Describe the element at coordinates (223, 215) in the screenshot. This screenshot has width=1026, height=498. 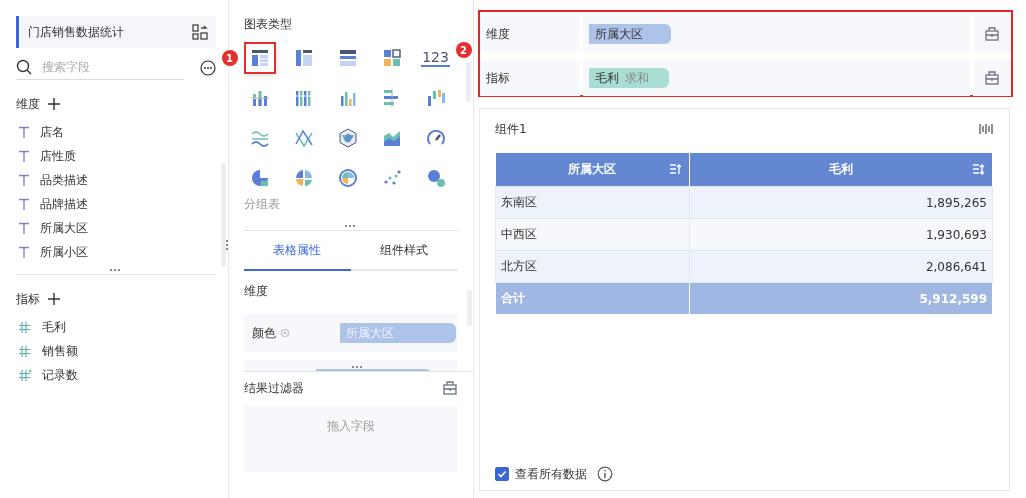
I see `scrollbar` at that location.